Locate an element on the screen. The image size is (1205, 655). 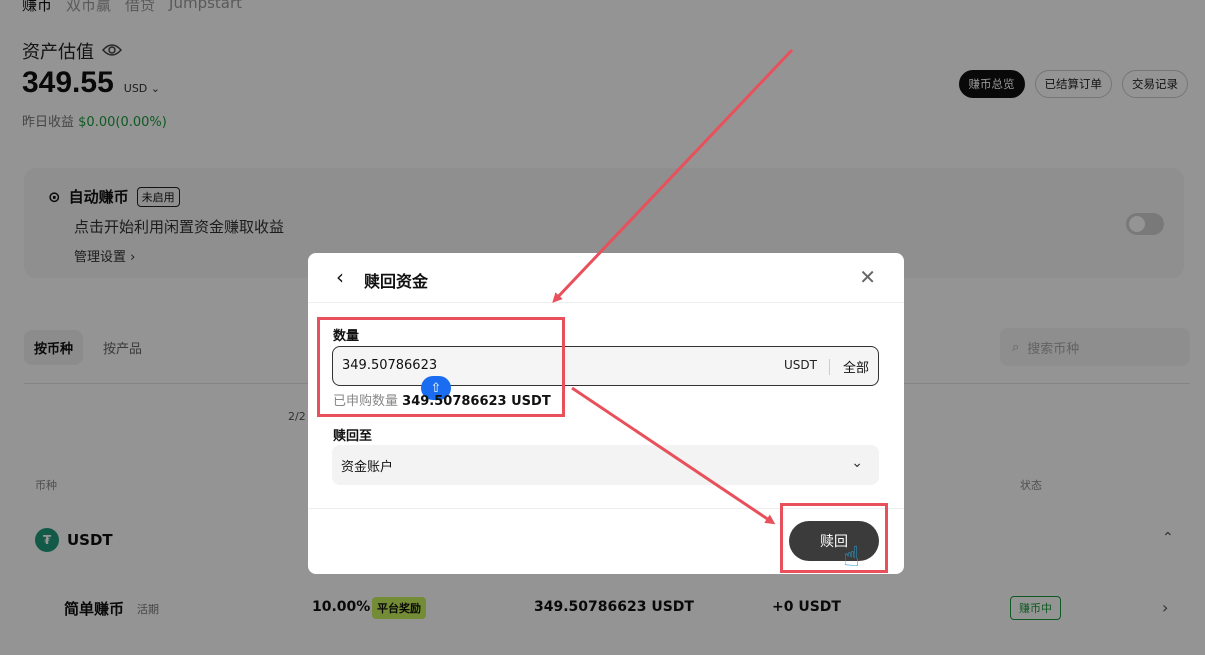
pointer-hand-icon: ☝ is located at coordinates (852, 556).